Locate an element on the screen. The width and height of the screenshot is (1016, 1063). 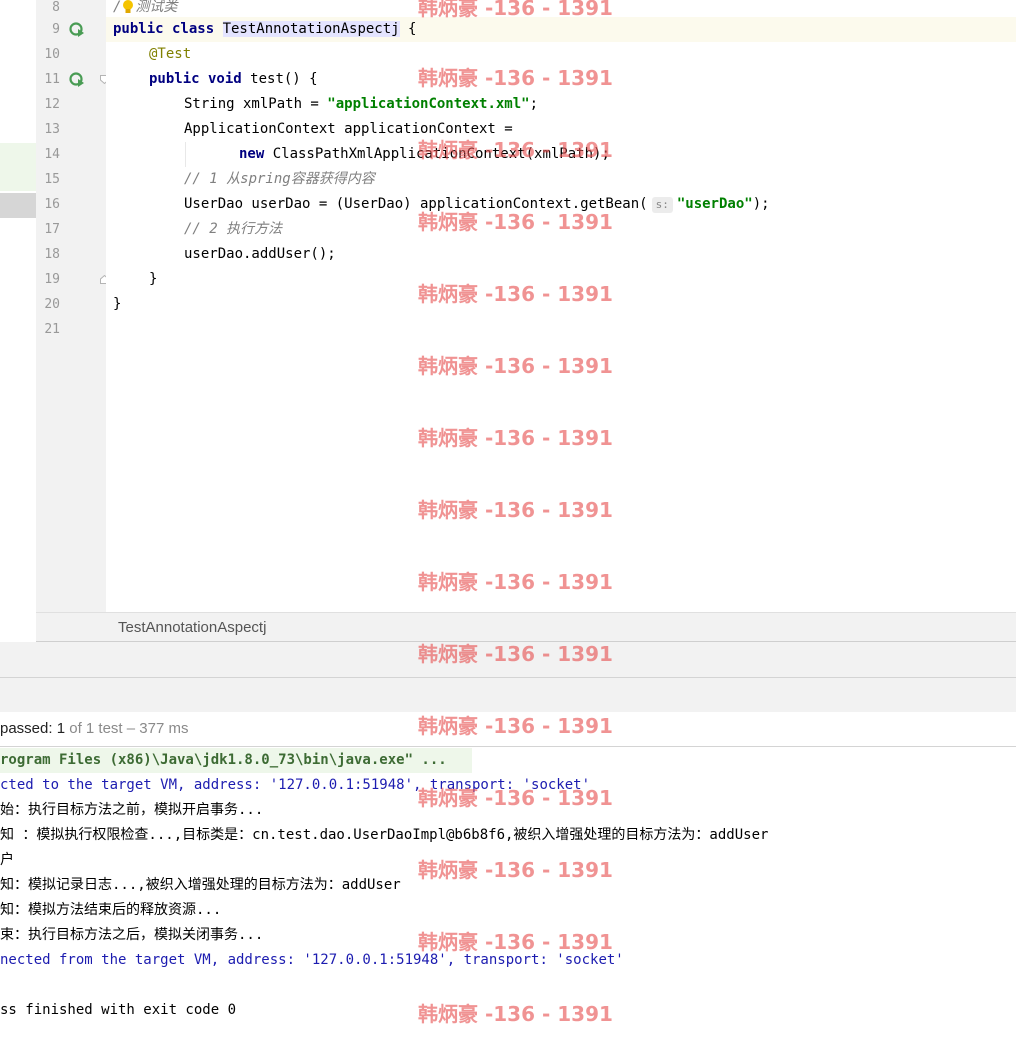
tests-passed-label: passed: is located at coordinates (26, 728).